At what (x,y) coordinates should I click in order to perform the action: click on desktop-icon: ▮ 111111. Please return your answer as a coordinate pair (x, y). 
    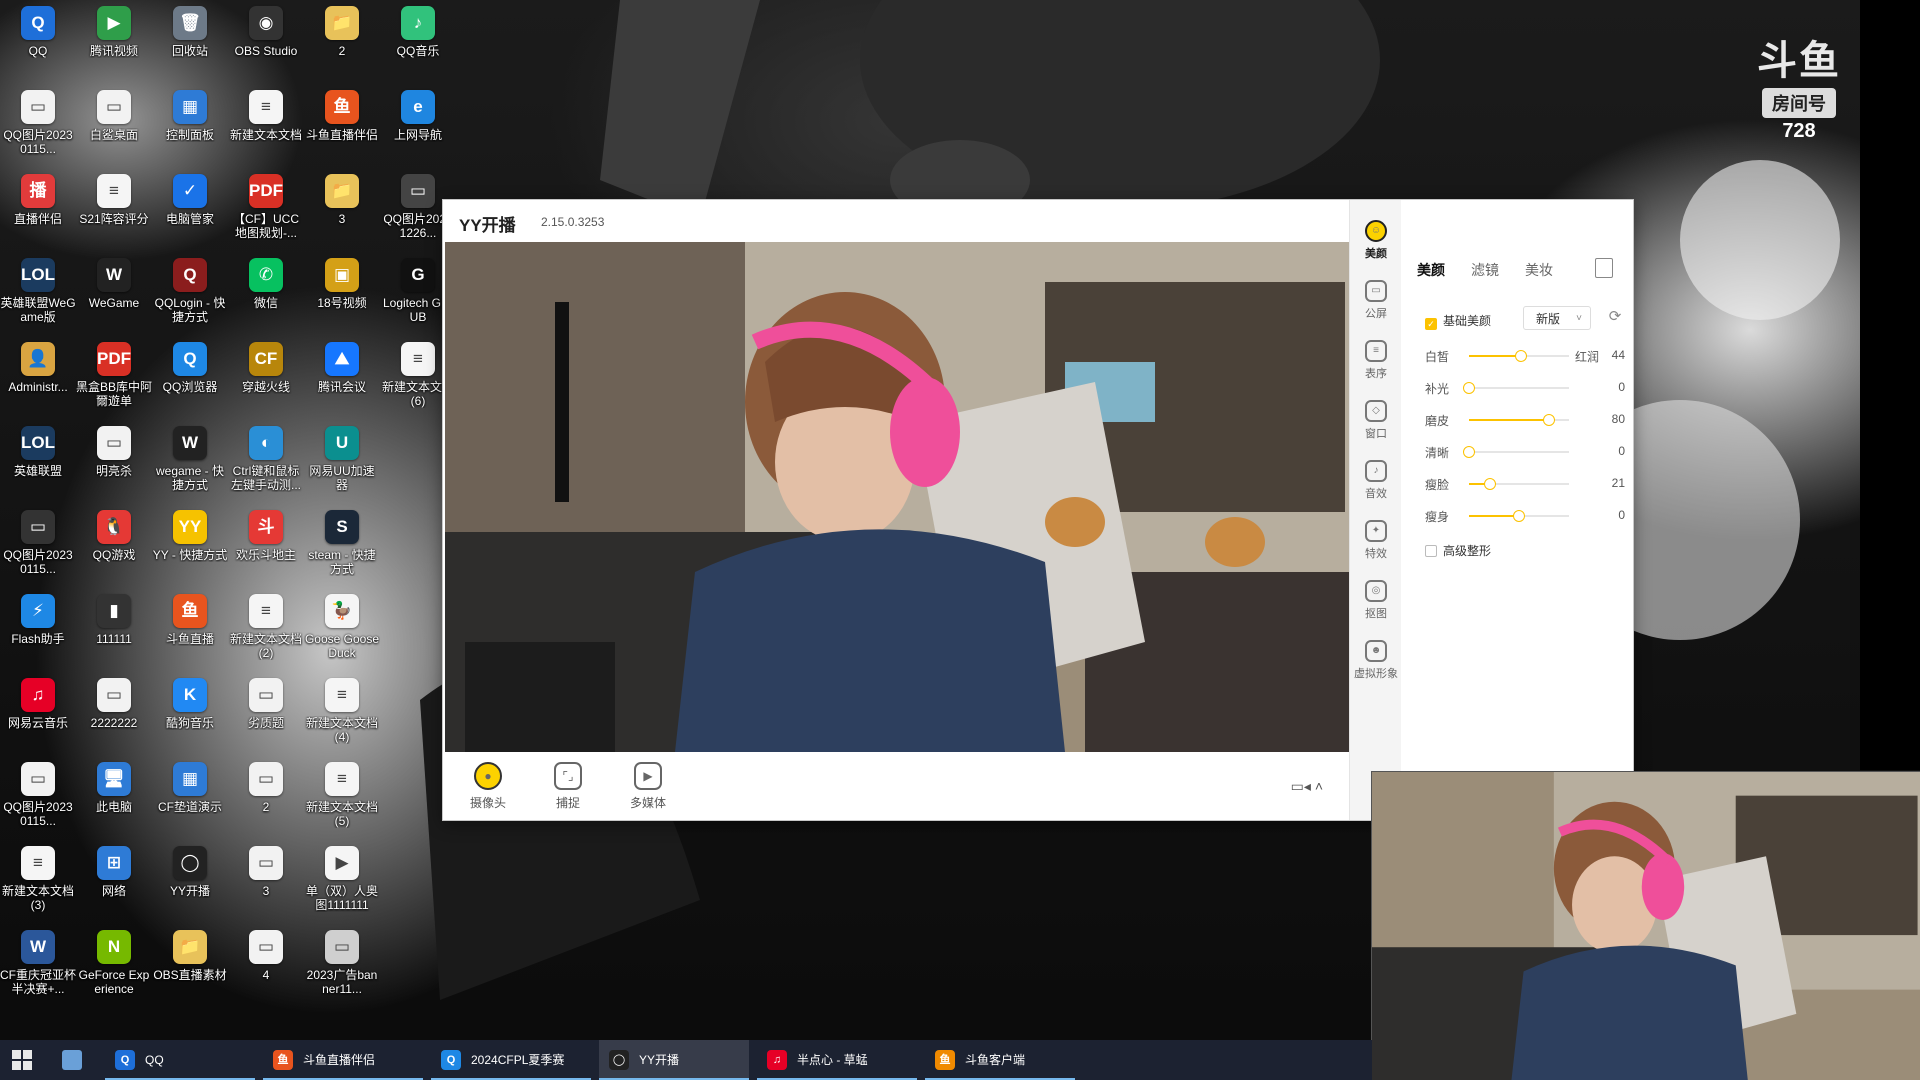
    Looking at the image, I should click on (114, 630).